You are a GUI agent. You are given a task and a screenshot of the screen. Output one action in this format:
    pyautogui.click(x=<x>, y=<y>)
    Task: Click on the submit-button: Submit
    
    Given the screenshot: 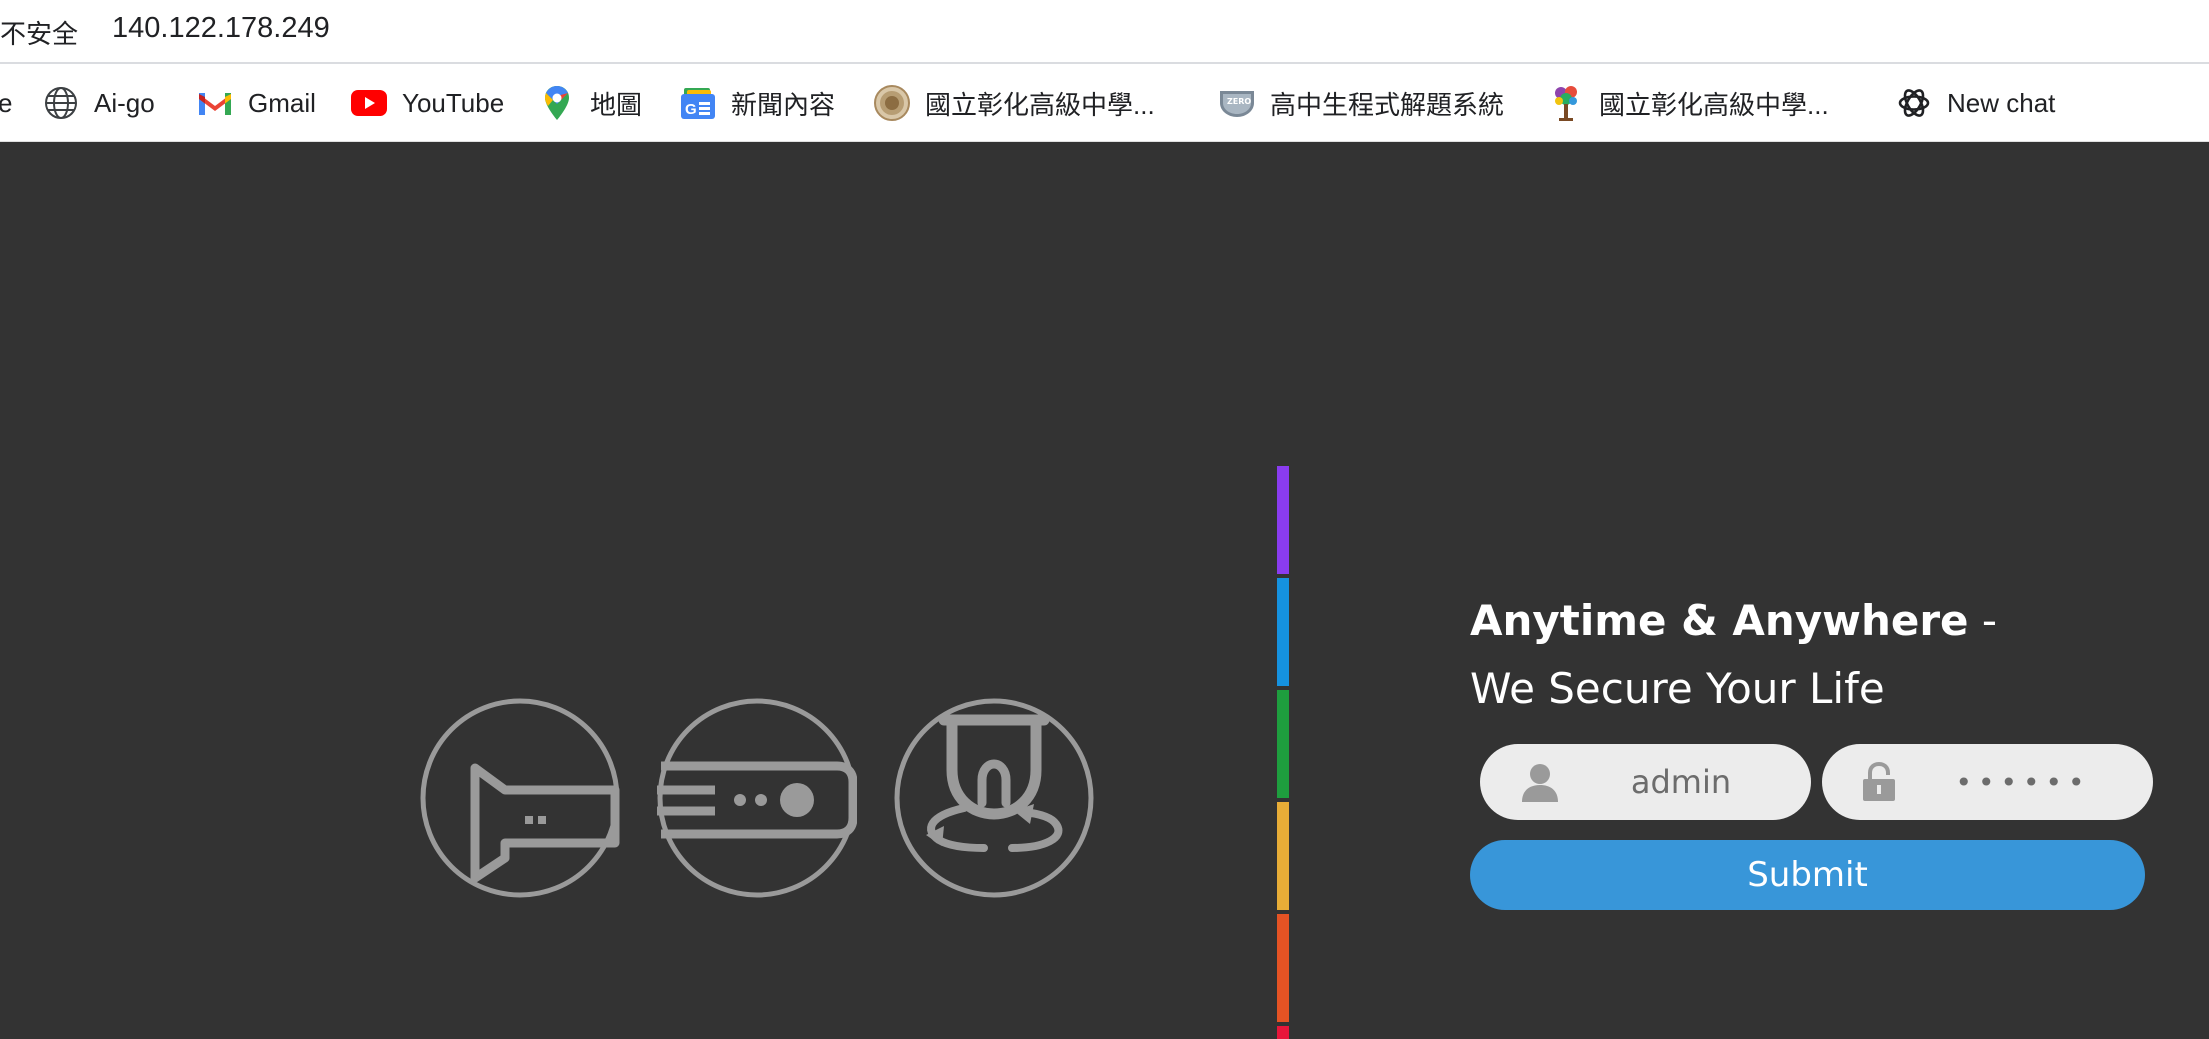 What is the action you would take?
    pyautogui.click(x=1807, y=875)
    